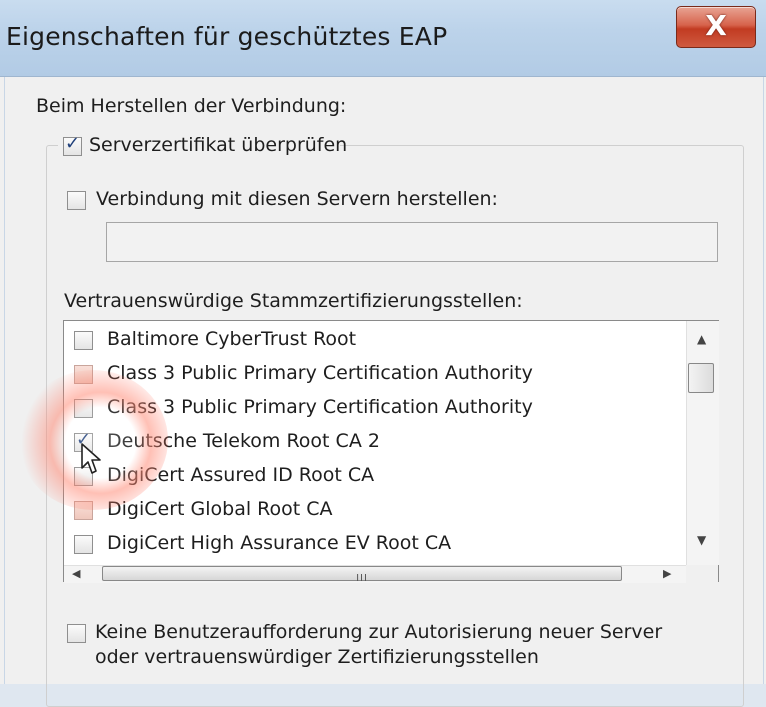  I want to click on vertical-scroll-thumb, so click(701, 378).